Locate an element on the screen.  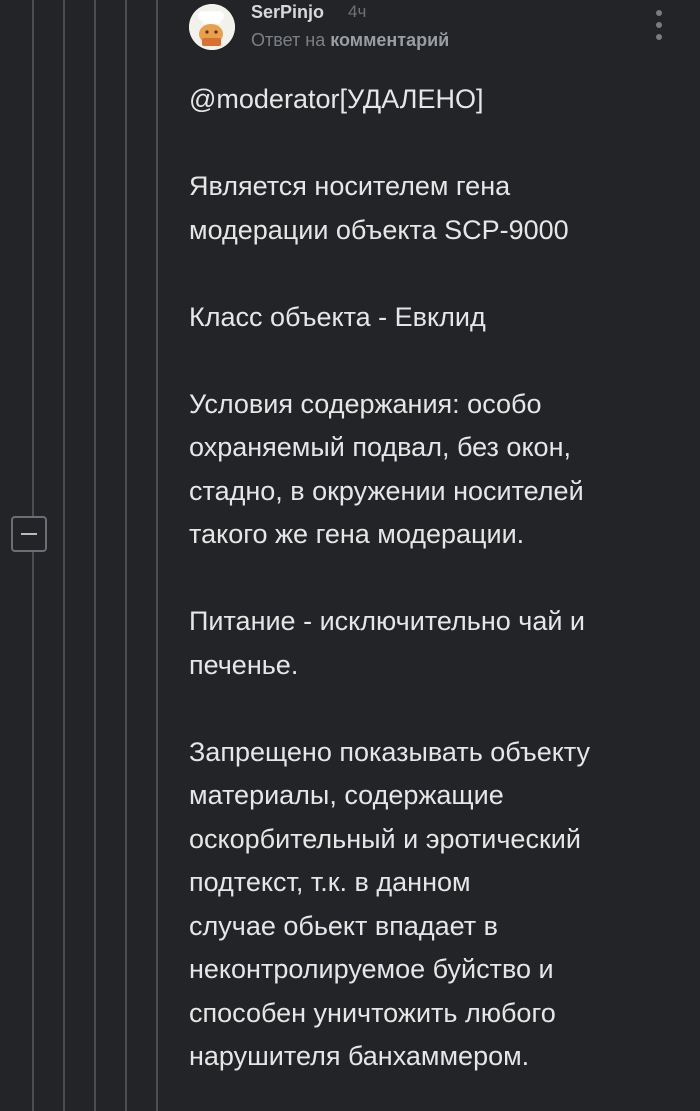
text-line: случае обьект впадает в is located at coordinates (343, 925).